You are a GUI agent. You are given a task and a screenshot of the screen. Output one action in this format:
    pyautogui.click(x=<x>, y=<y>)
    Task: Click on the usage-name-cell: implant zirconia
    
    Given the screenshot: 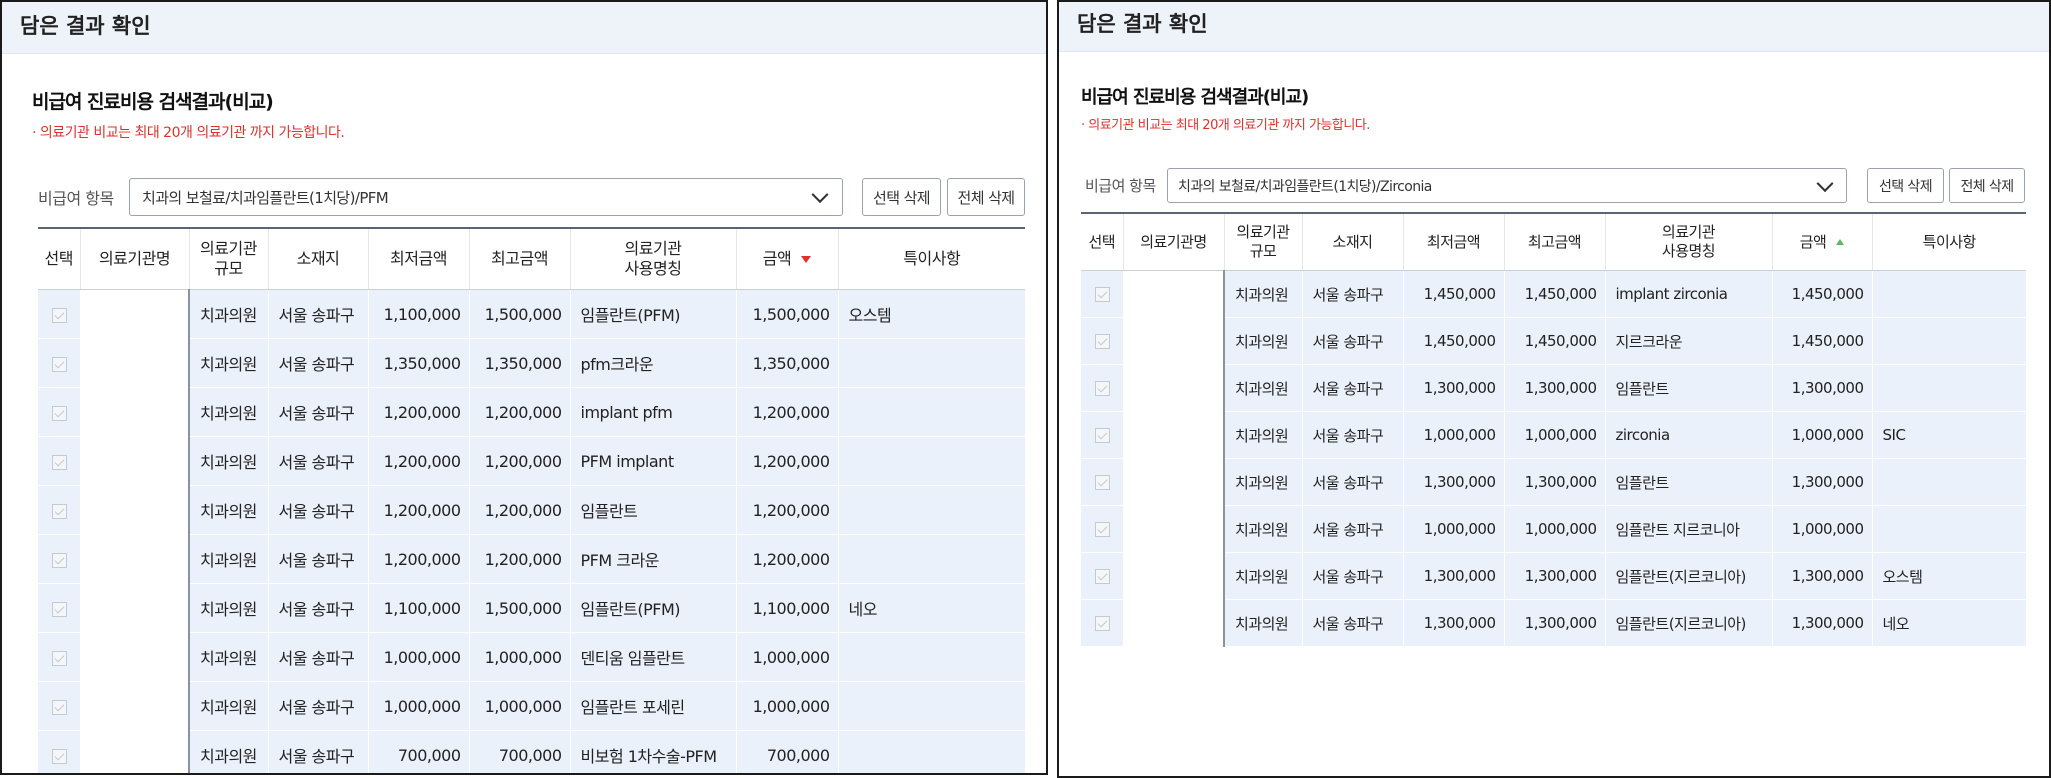 What is the action you would take?
    pyautogui.click(x=1688, y=294)
    